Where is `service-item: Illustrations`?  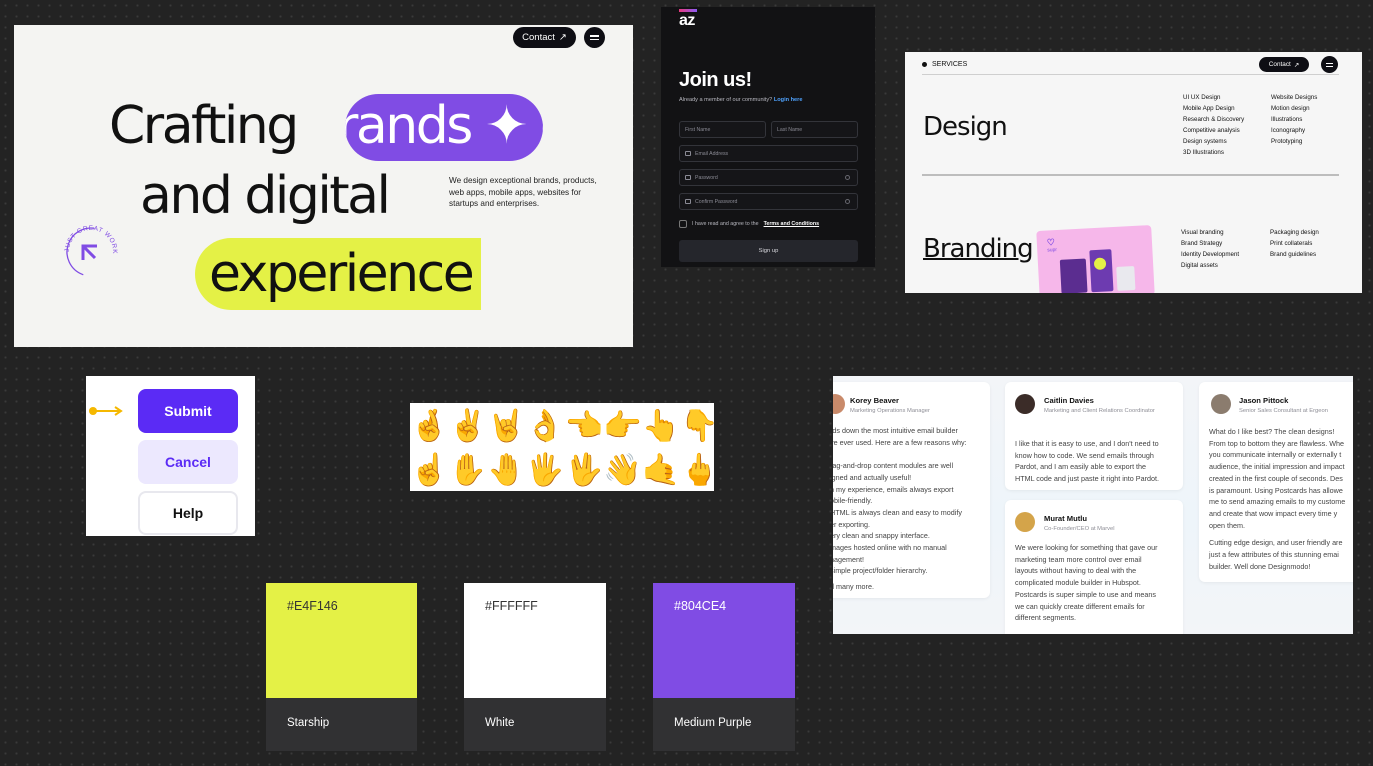 service-item: Illustrations is located at coordinates (1287, 119).